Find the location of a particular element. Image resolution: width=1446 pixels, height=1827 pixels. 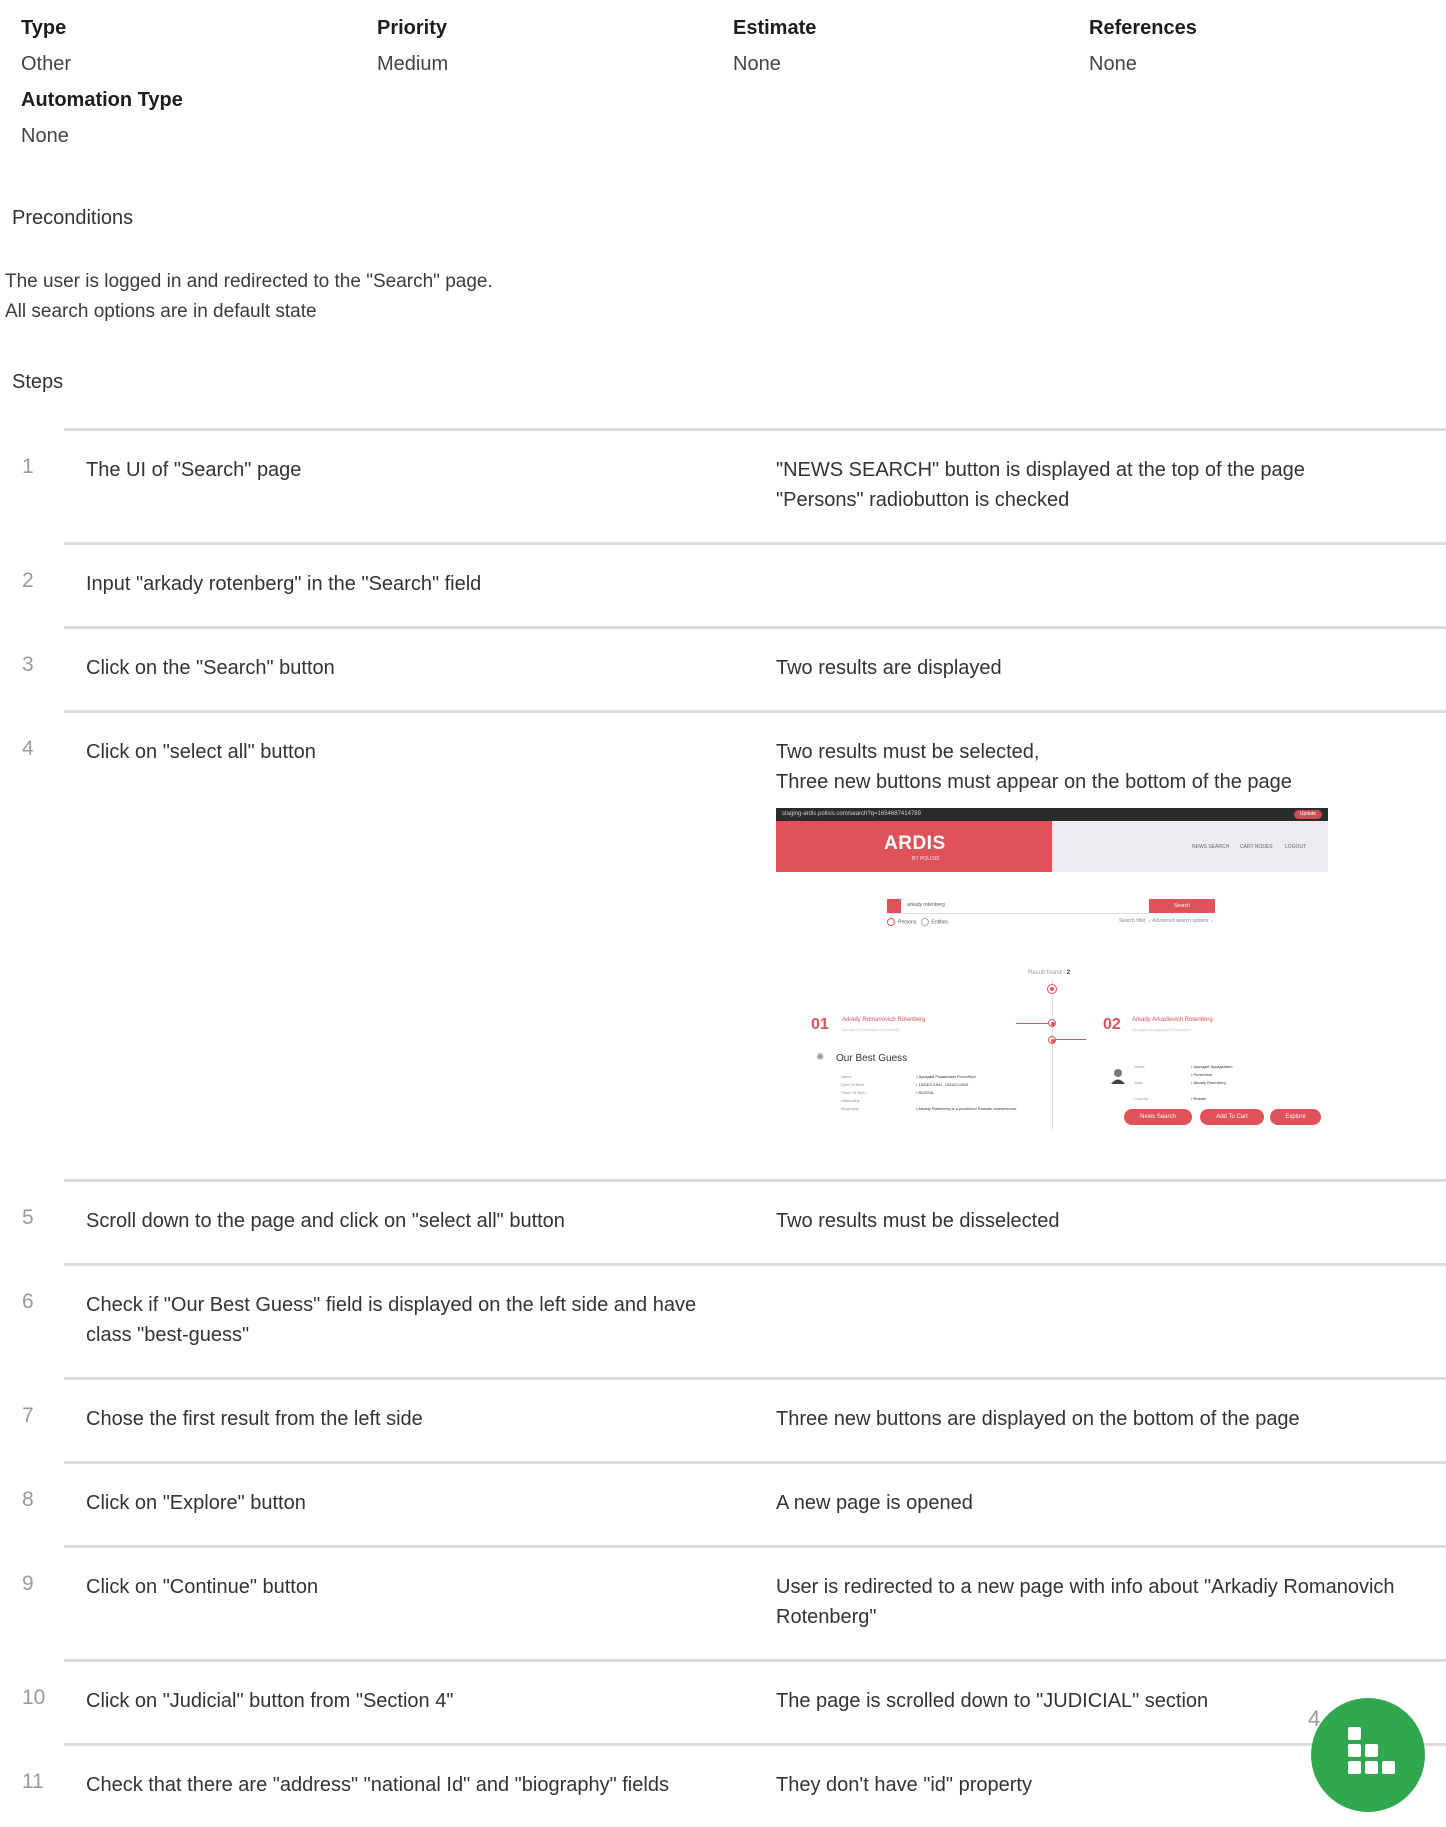

step-expected-result: Two results must be disselected is located at coordinates (918, 1221).